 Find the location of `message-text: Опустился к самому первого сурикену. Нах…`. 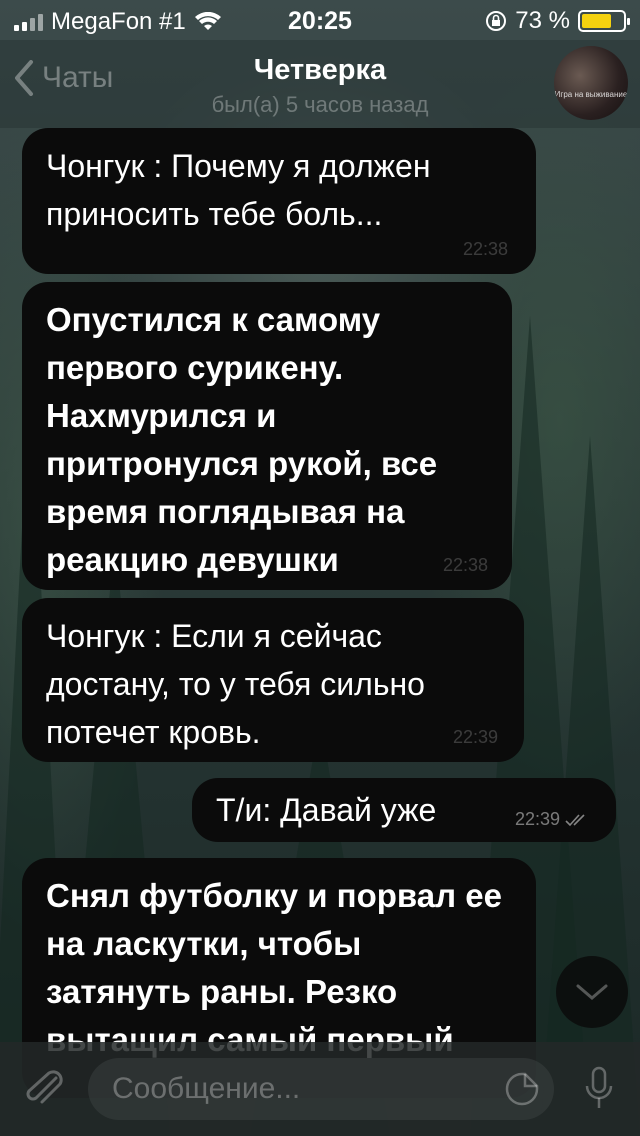

message-text: Опустился к самому первого сурикену. Нах… is located at coordinates (242, 439).